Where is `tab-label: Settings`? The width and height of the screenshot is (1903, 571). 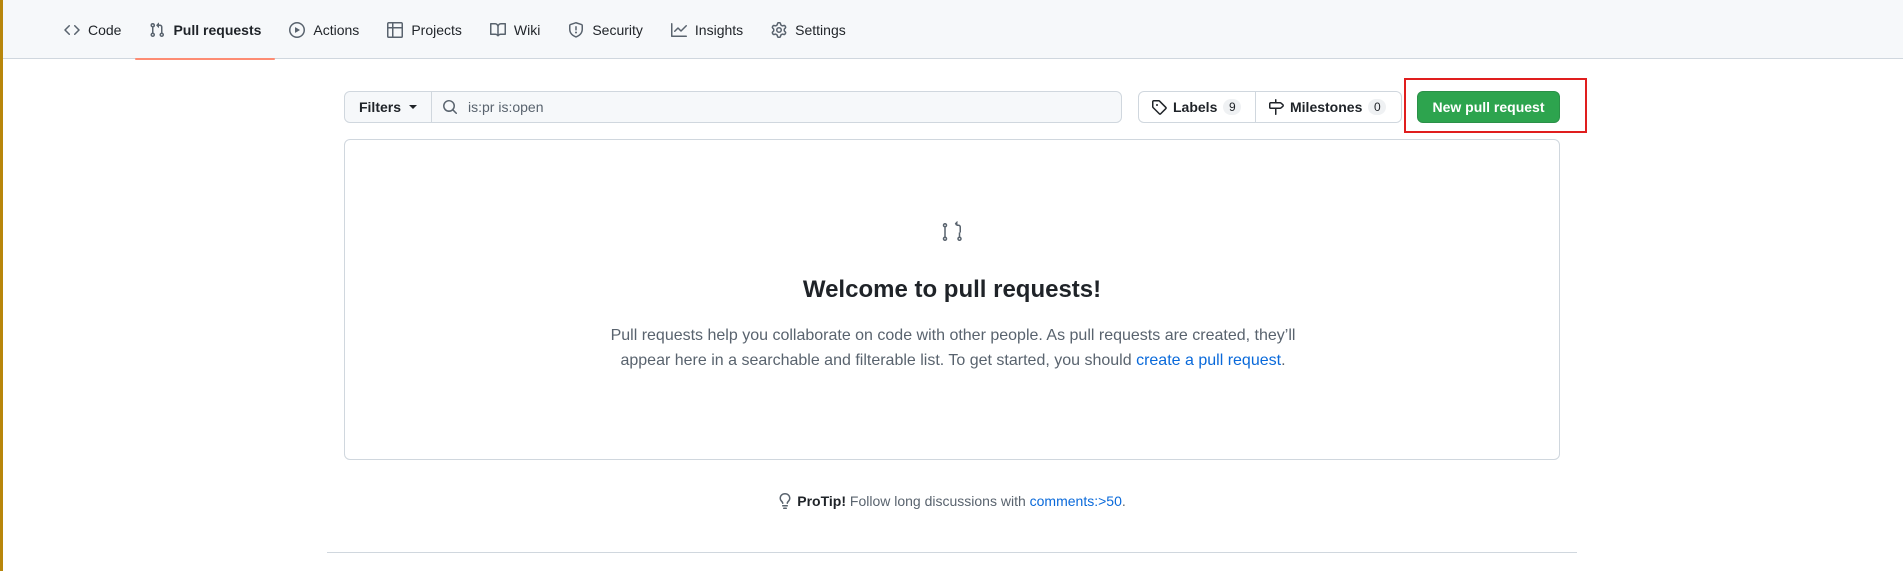
tab-label: Settings is located at coordinates (820, 29).